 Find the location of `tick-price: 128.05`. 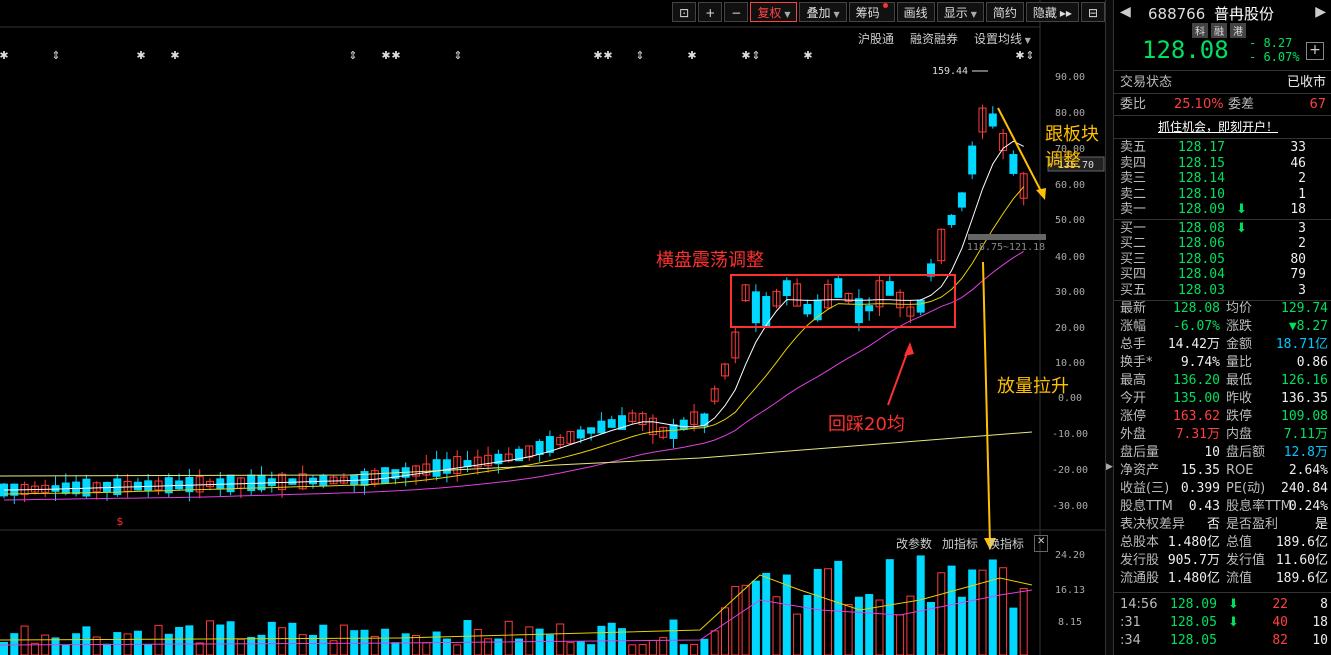

tick-price: 128.05 is located at coordinates (1193, 622).